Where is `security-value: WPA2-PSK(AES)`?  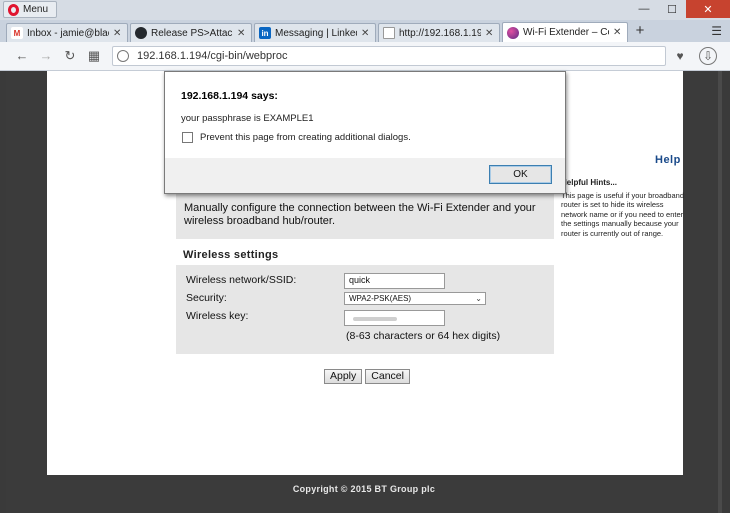 security-value: WPA2-PSK(AES) is located at coordinates (380, 298).